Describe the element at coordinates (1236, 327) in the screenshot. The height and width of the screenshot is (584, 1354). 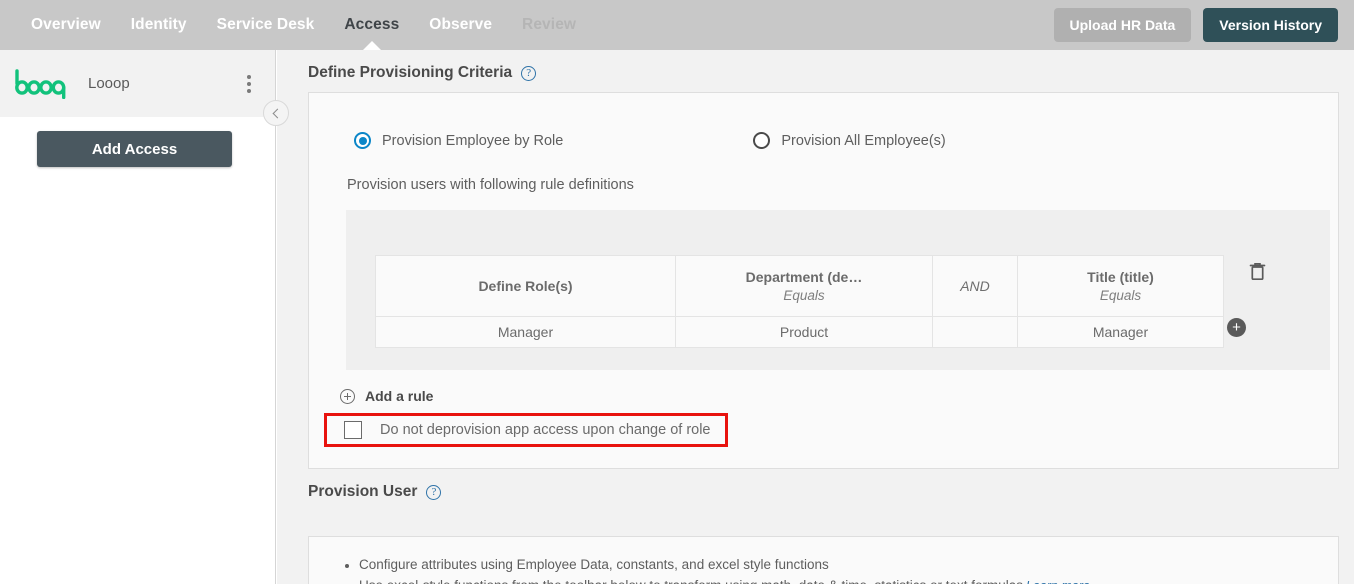
I see `plus-circle-icon: +` at that location.